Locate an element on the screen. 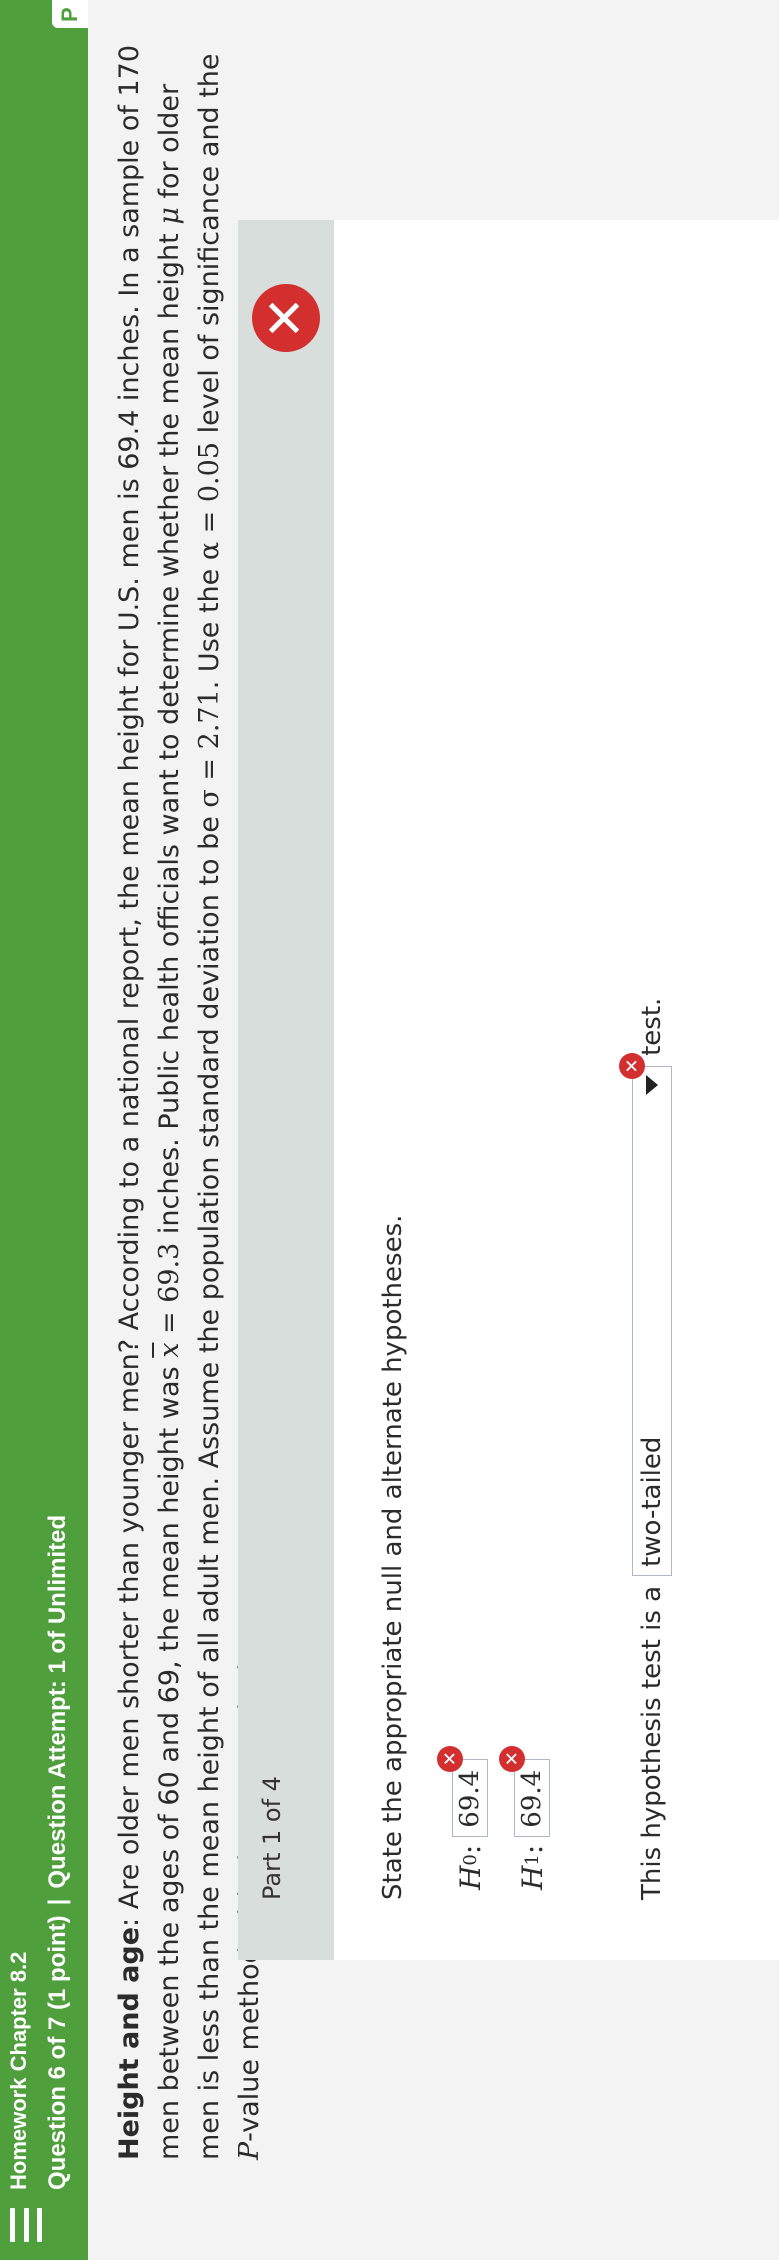 Image resolution: width=779 pixels, height=2260 pixels. part-label: Part 1 of 4 is located at coordinates (272, 1838).